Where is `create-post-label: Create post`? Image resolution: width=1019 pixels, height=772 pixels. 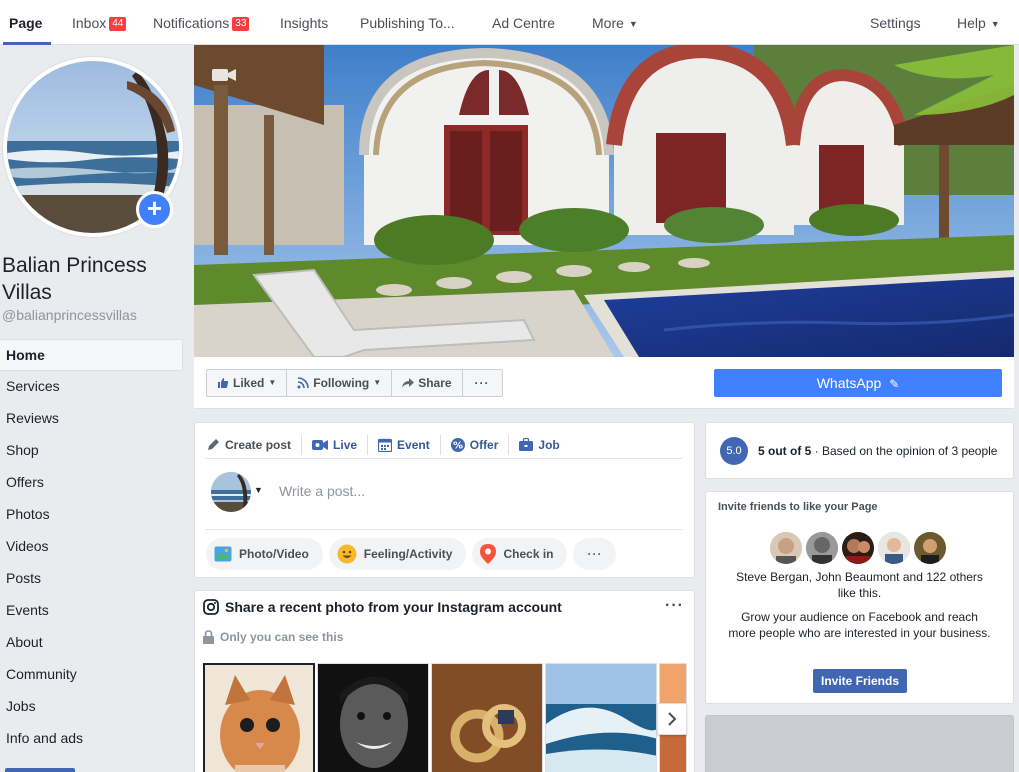 create-post-label: Create post is located at coordinates (258, 444).